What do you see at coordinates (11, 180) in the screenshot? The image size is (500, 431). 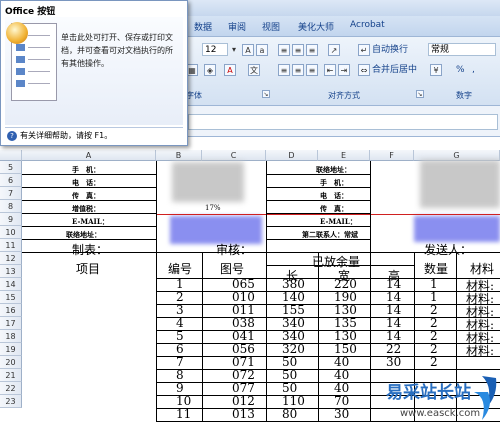 I see `row-header: 6` at bounding box center [11, 180].